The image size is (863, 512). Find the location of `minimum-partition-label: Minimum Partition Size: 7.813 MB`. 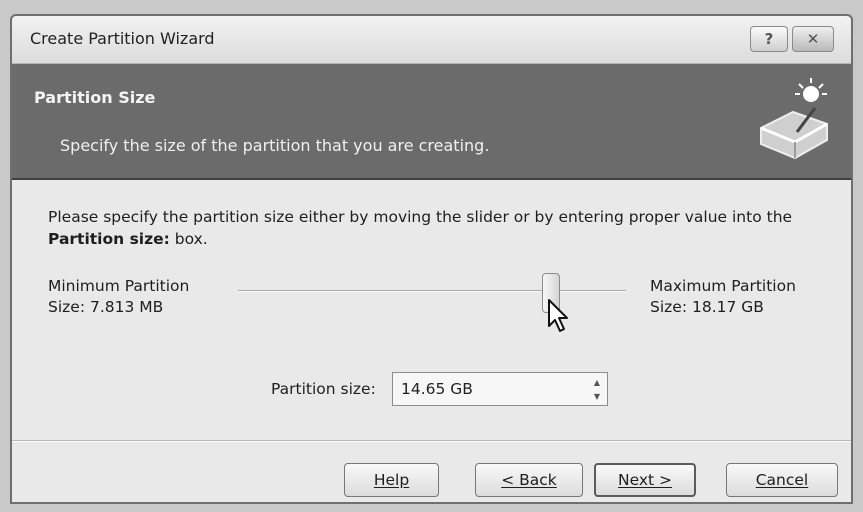

minimum-partition-label: Minimum Partition Size: 7.813 MB is located at coordinates (118, 297).